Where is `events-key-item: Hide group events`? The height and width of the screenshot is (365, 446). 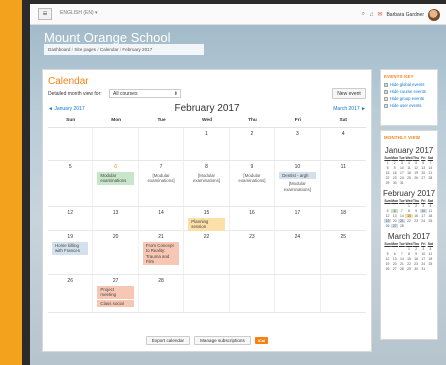 events-key-item: Hide group events is located at coordinates (409, 98).